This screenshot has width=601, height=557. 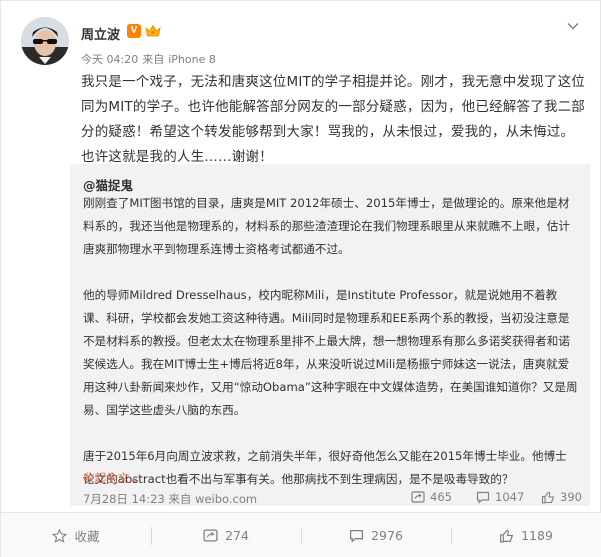 I want to click on comment-button: 2976, so click(x=376, y=535).